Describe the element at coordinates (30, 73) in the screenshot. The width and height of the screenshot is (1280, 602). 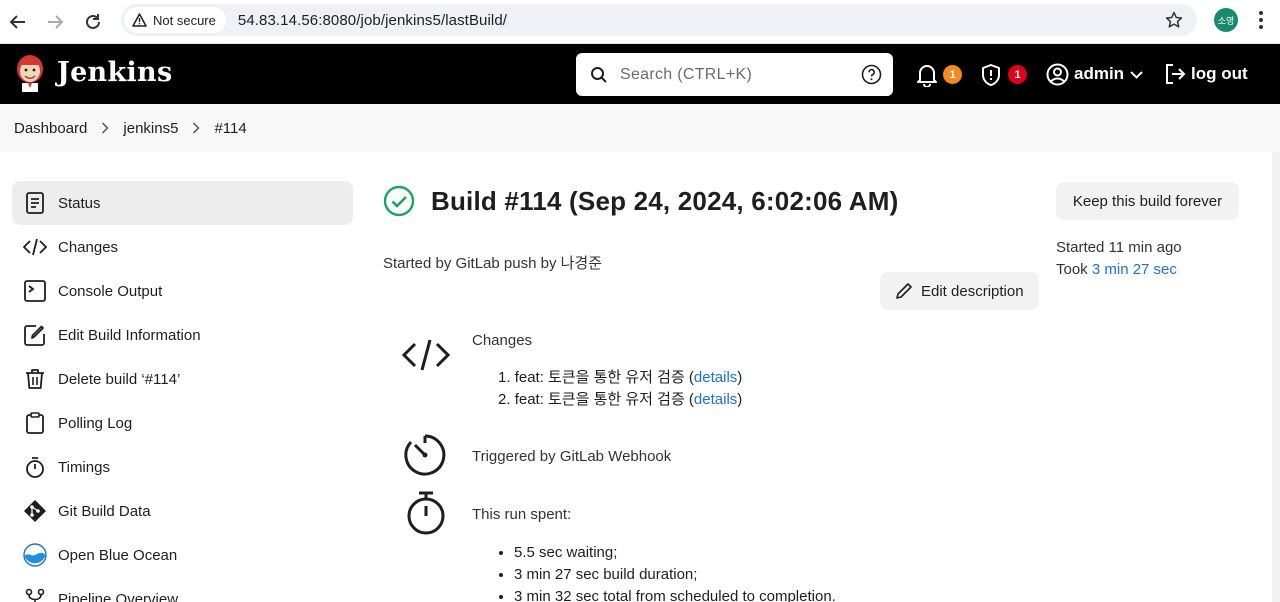
I see `jenkins-logo-icon` at that location.